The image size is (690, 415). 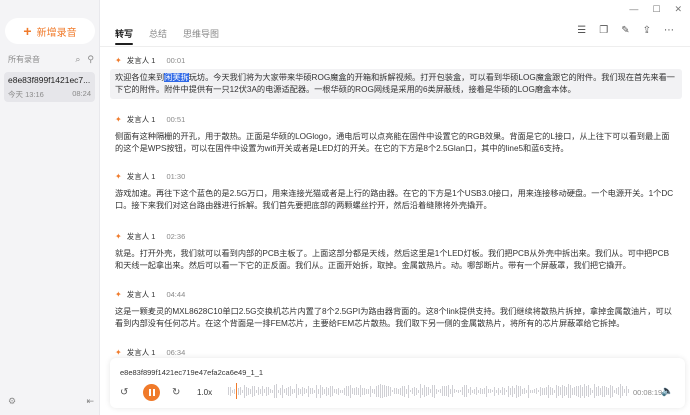 What do you see at coordinates (50, 31) in the screenshot?
I see `new-recording-button: + 新增录音` at bounding box center [50, 31].